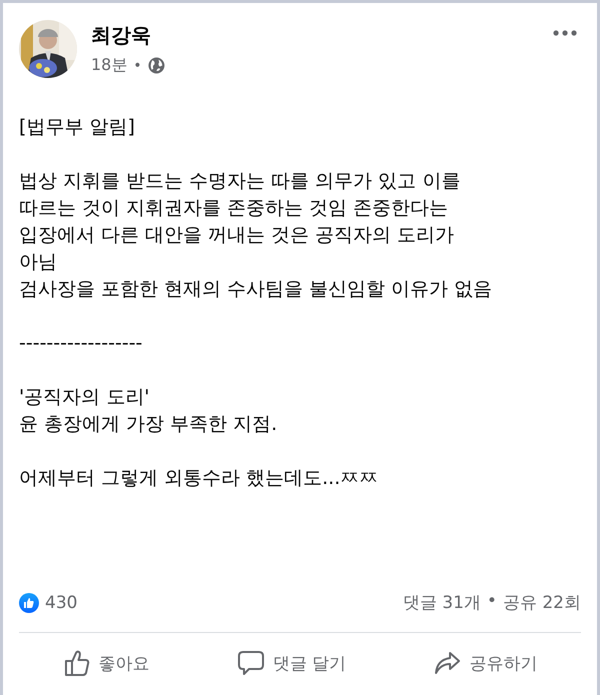 The width and height of the screenshot is (600, 695). I want to click on author-name: 최강욱, so click(313, 35).